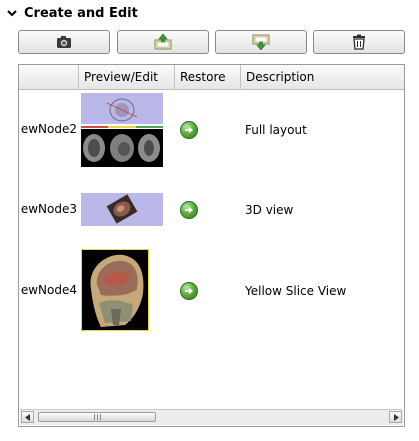 The image size is (419, 441). I want to click on 3d-view-thumbnail, so click(122, 209).